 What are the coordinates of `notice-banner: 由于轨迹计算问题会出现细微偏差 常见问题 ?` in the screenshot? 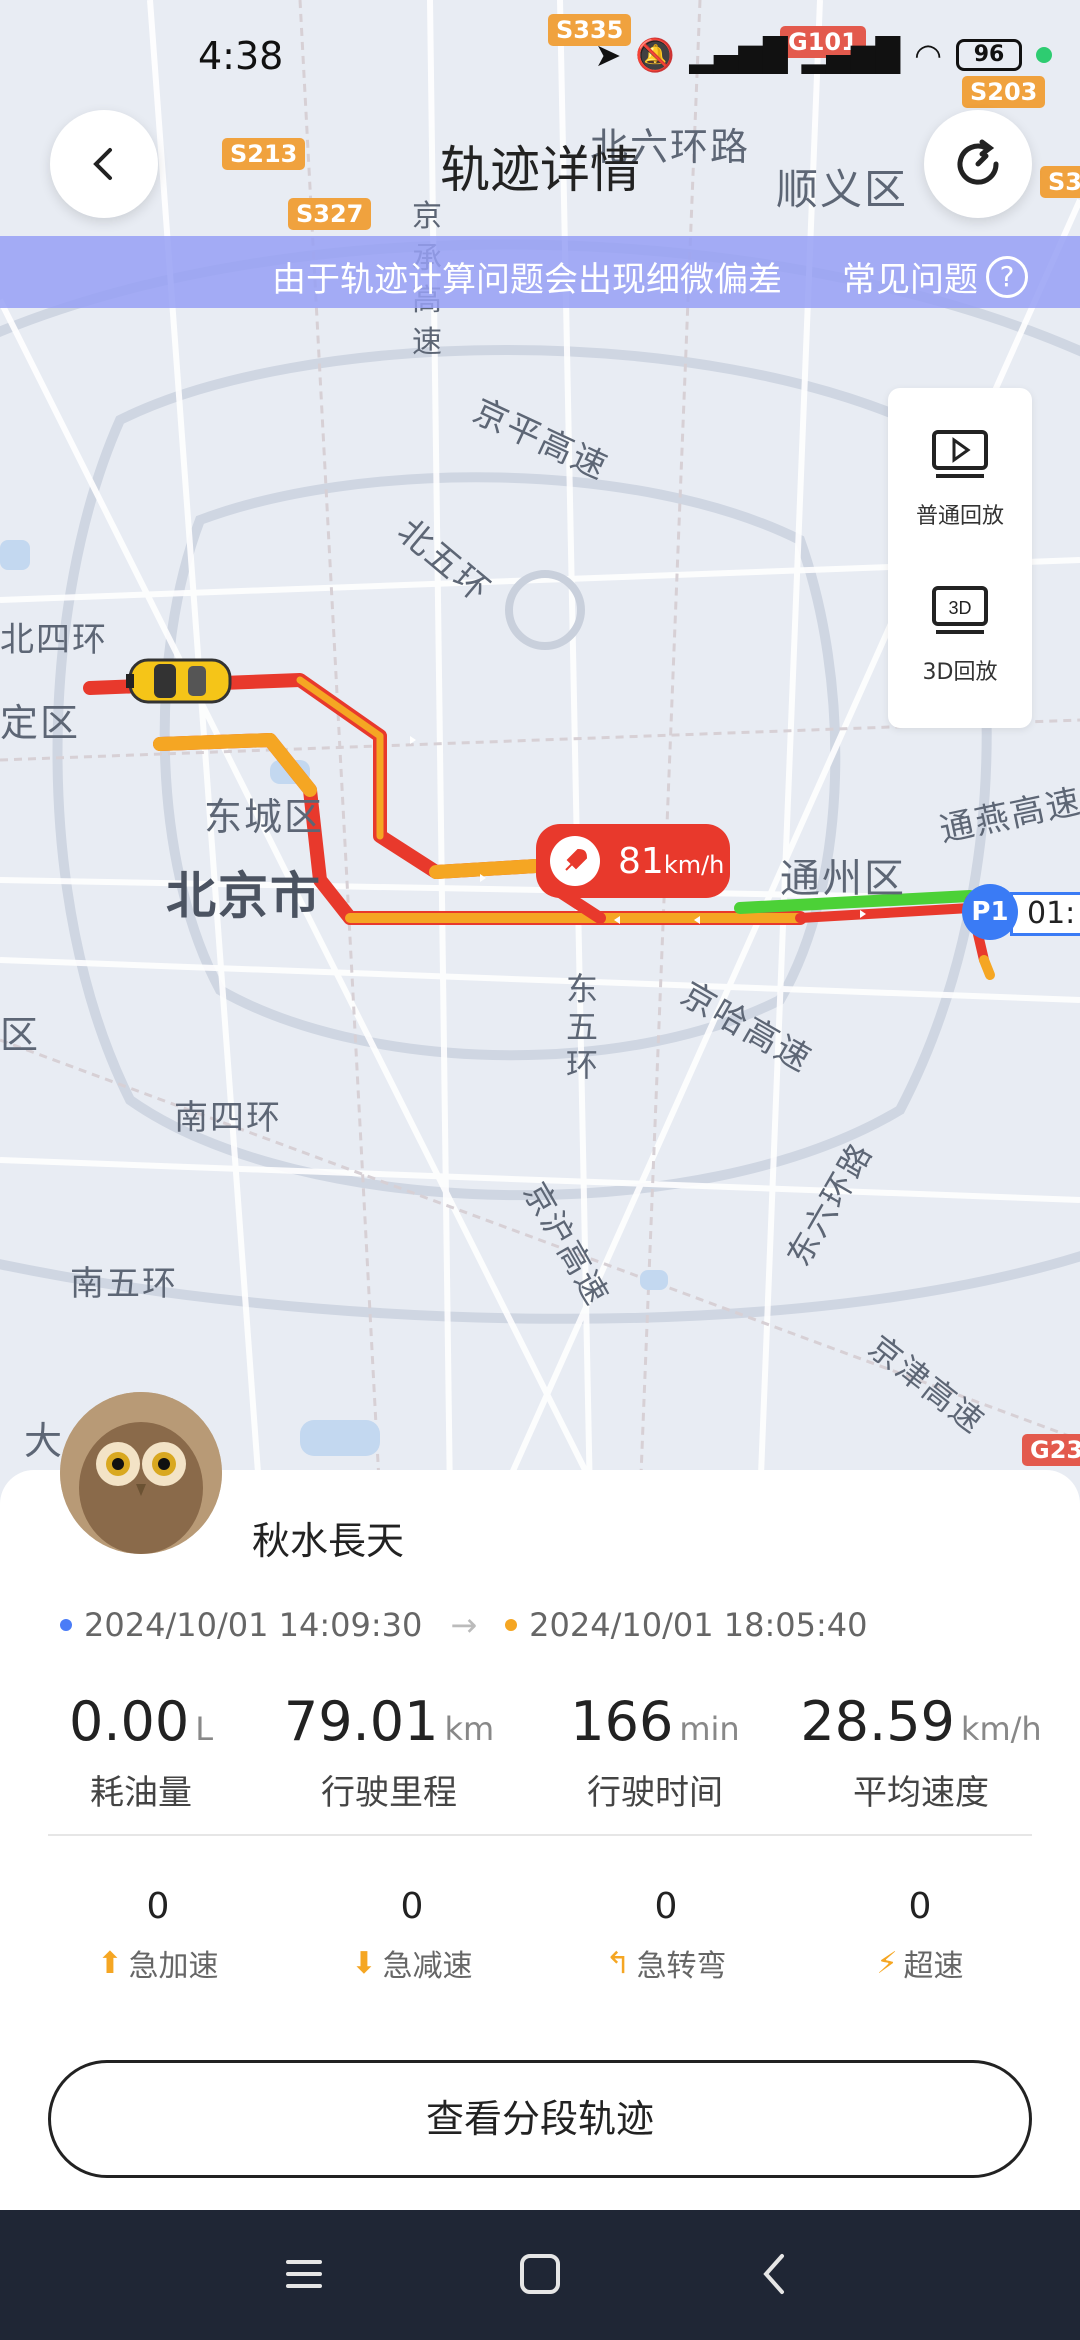 It's located at (540, 272).